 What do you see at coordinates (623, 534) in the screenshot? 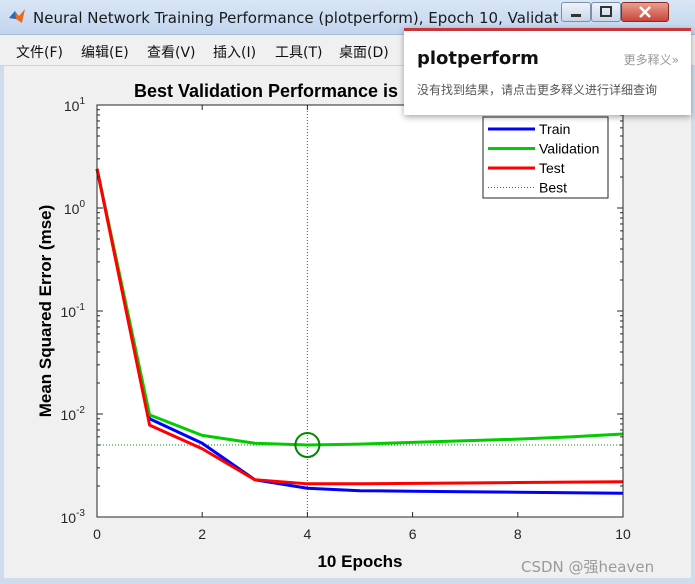
I see `x-tick-label: 10` at bounding box center [623, 534].